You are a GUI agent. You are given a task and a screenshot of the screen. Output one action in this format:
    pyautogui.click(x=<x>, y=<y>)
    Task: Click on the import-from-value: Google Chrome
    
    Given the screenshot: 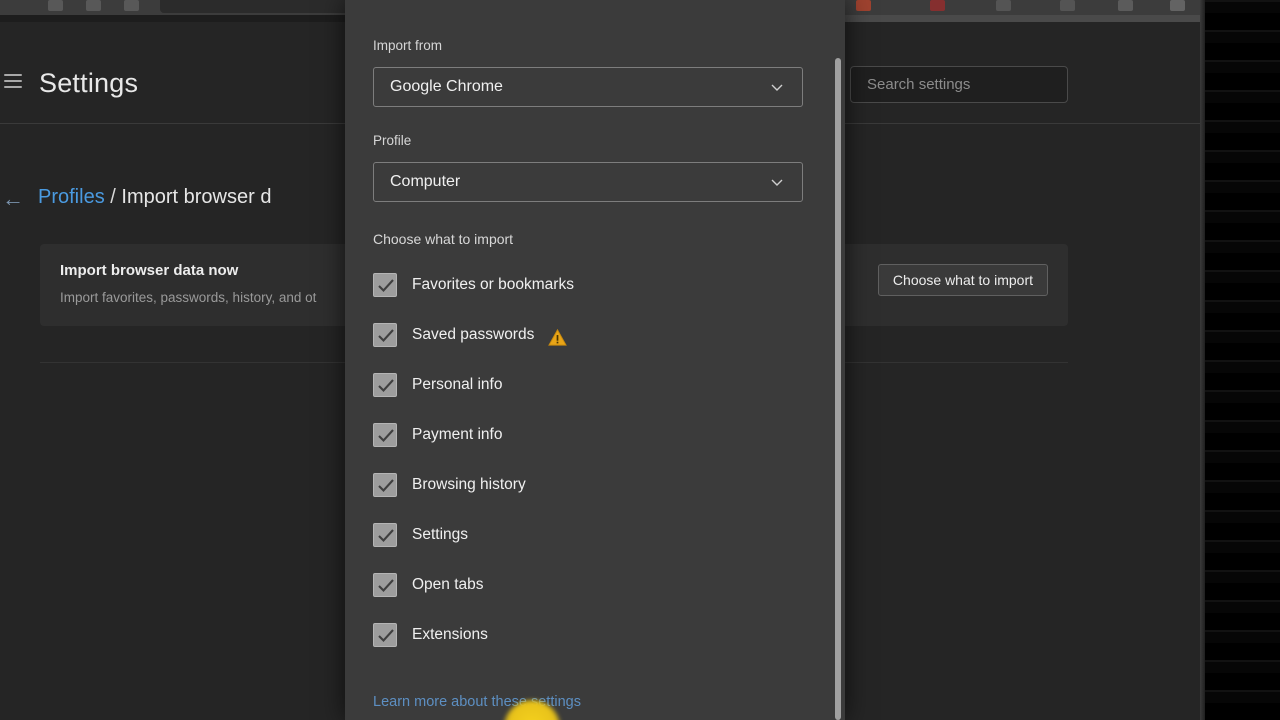 What is the action you would take?
    pyautogui.click(x=446, y=86)
    